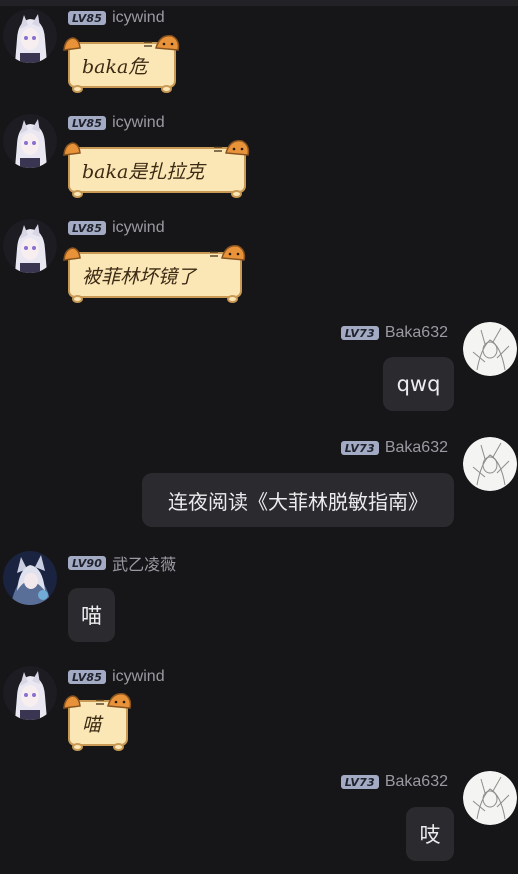  I want to click on username: 武乙凌薇, so click(144, 563).